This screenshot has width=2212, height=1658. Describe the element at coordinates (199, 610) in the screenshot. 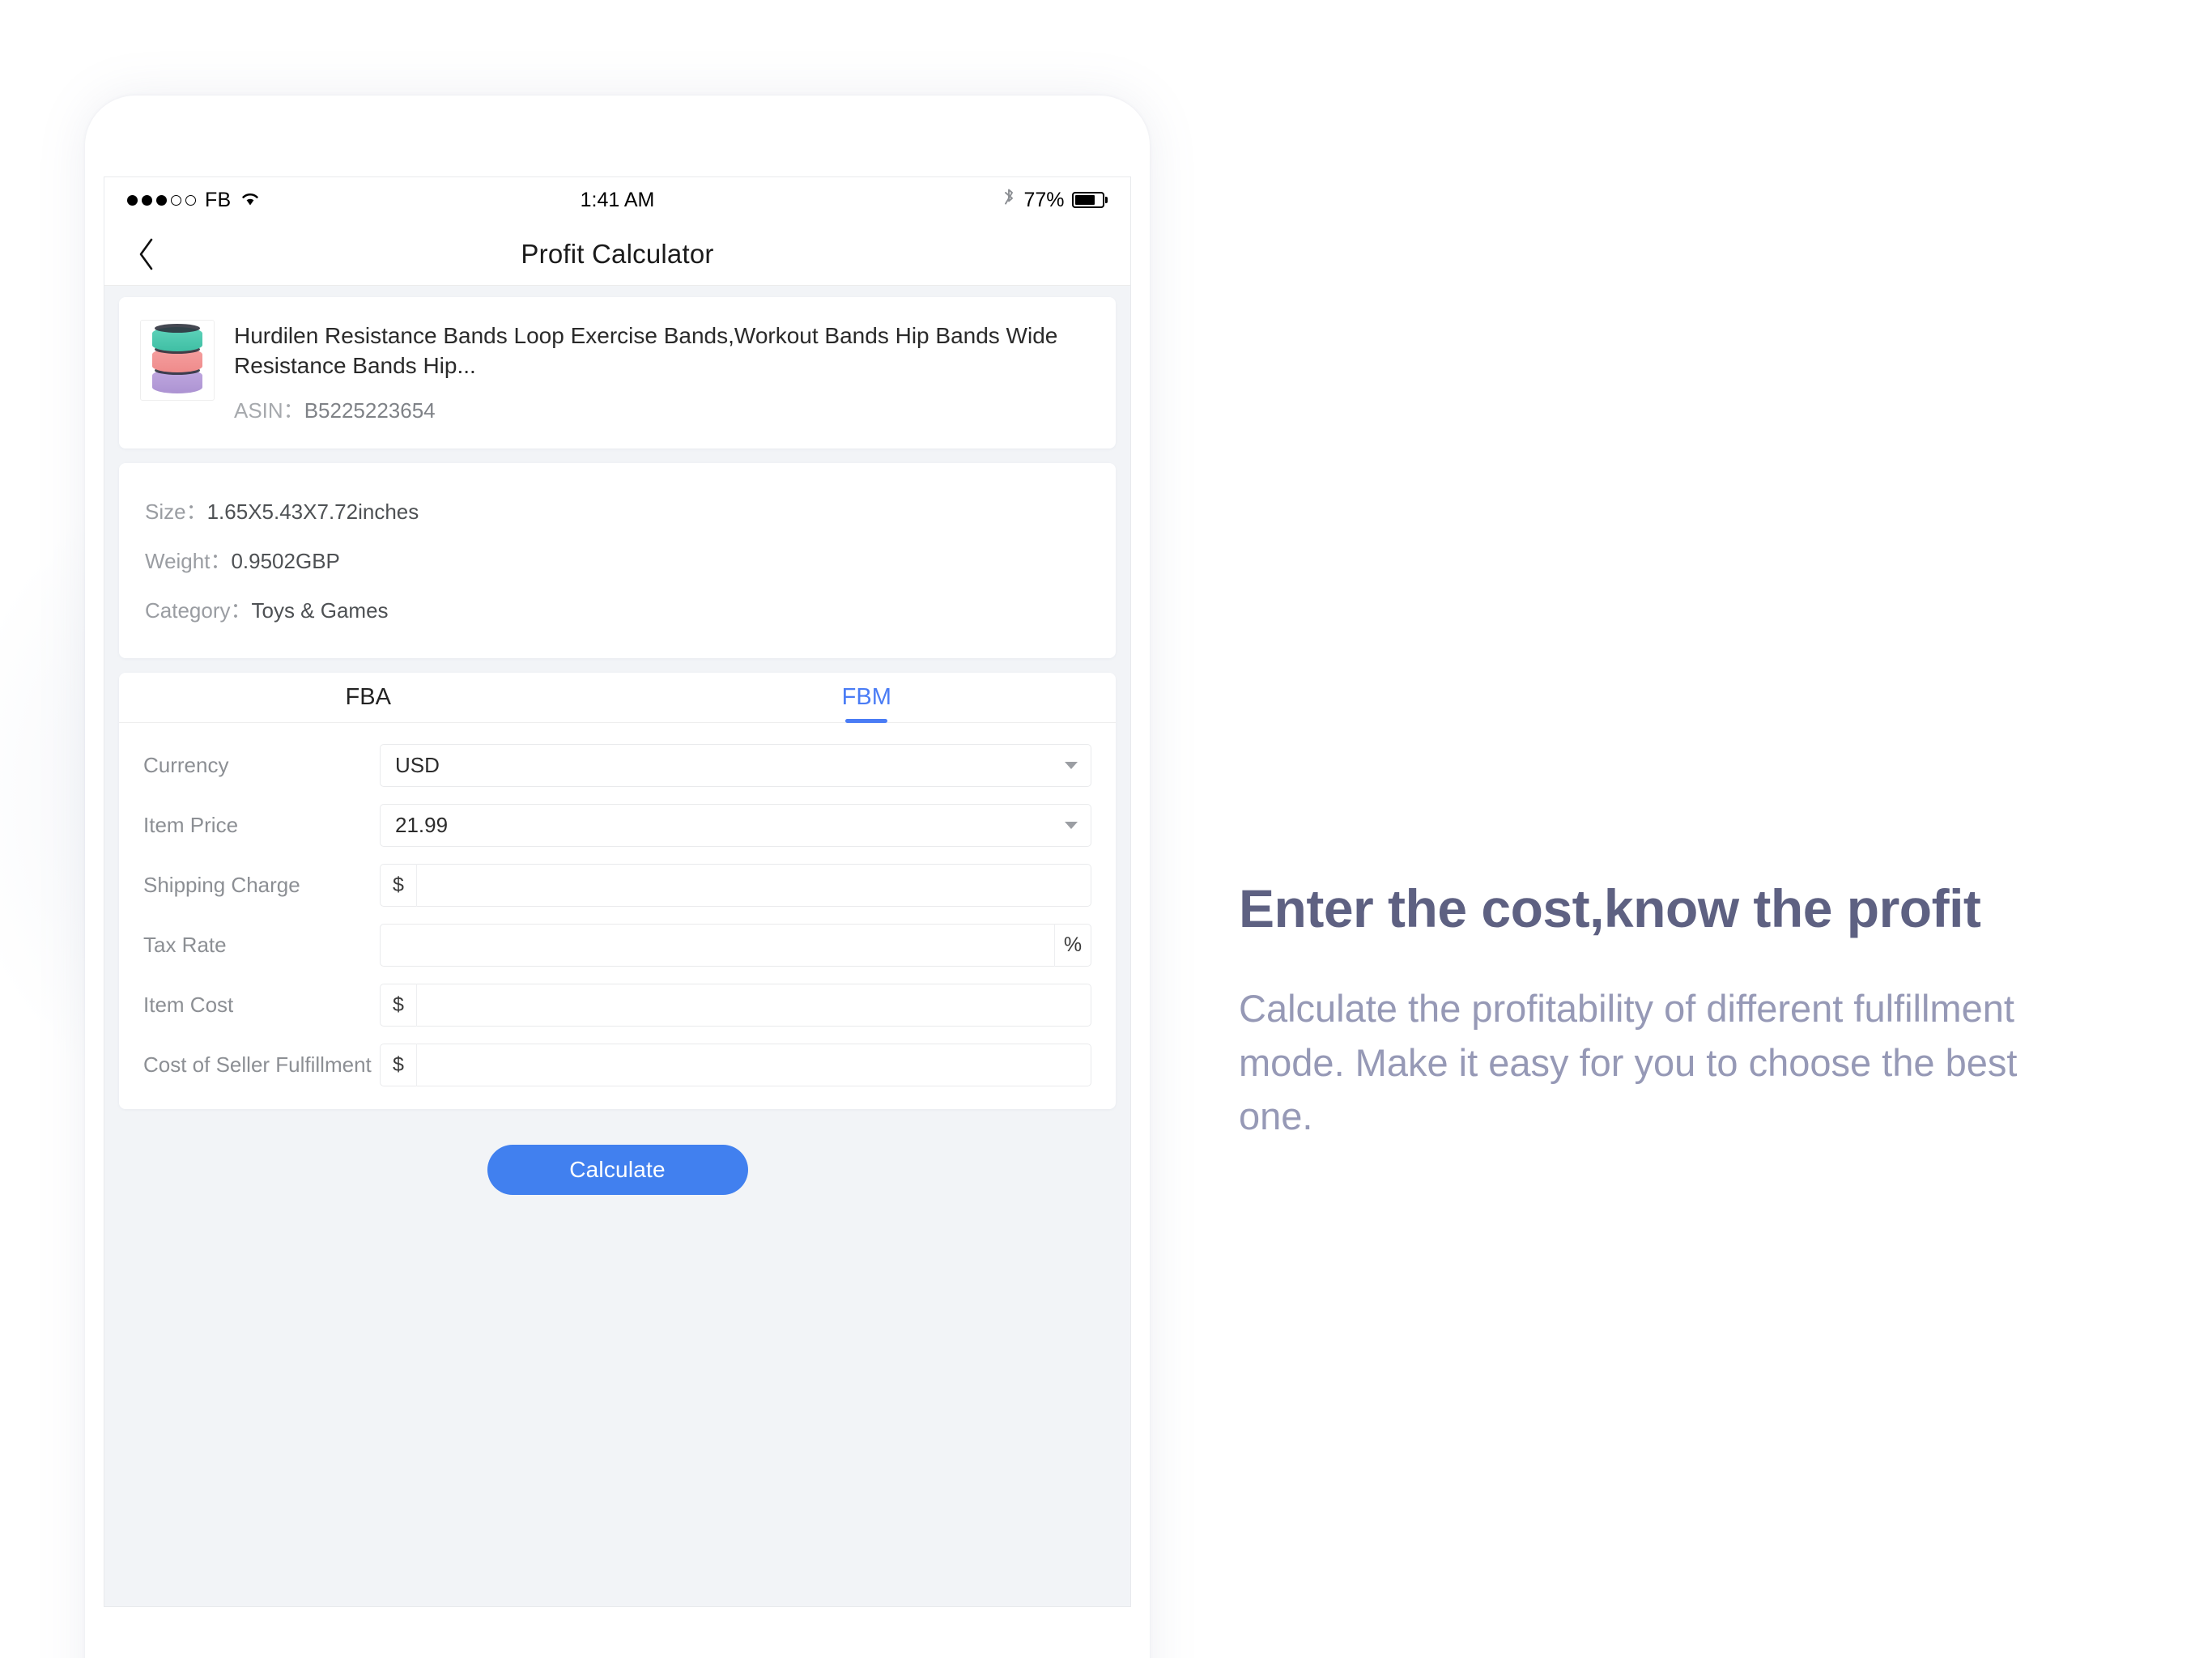

I see `category-label: Category：` at that location.